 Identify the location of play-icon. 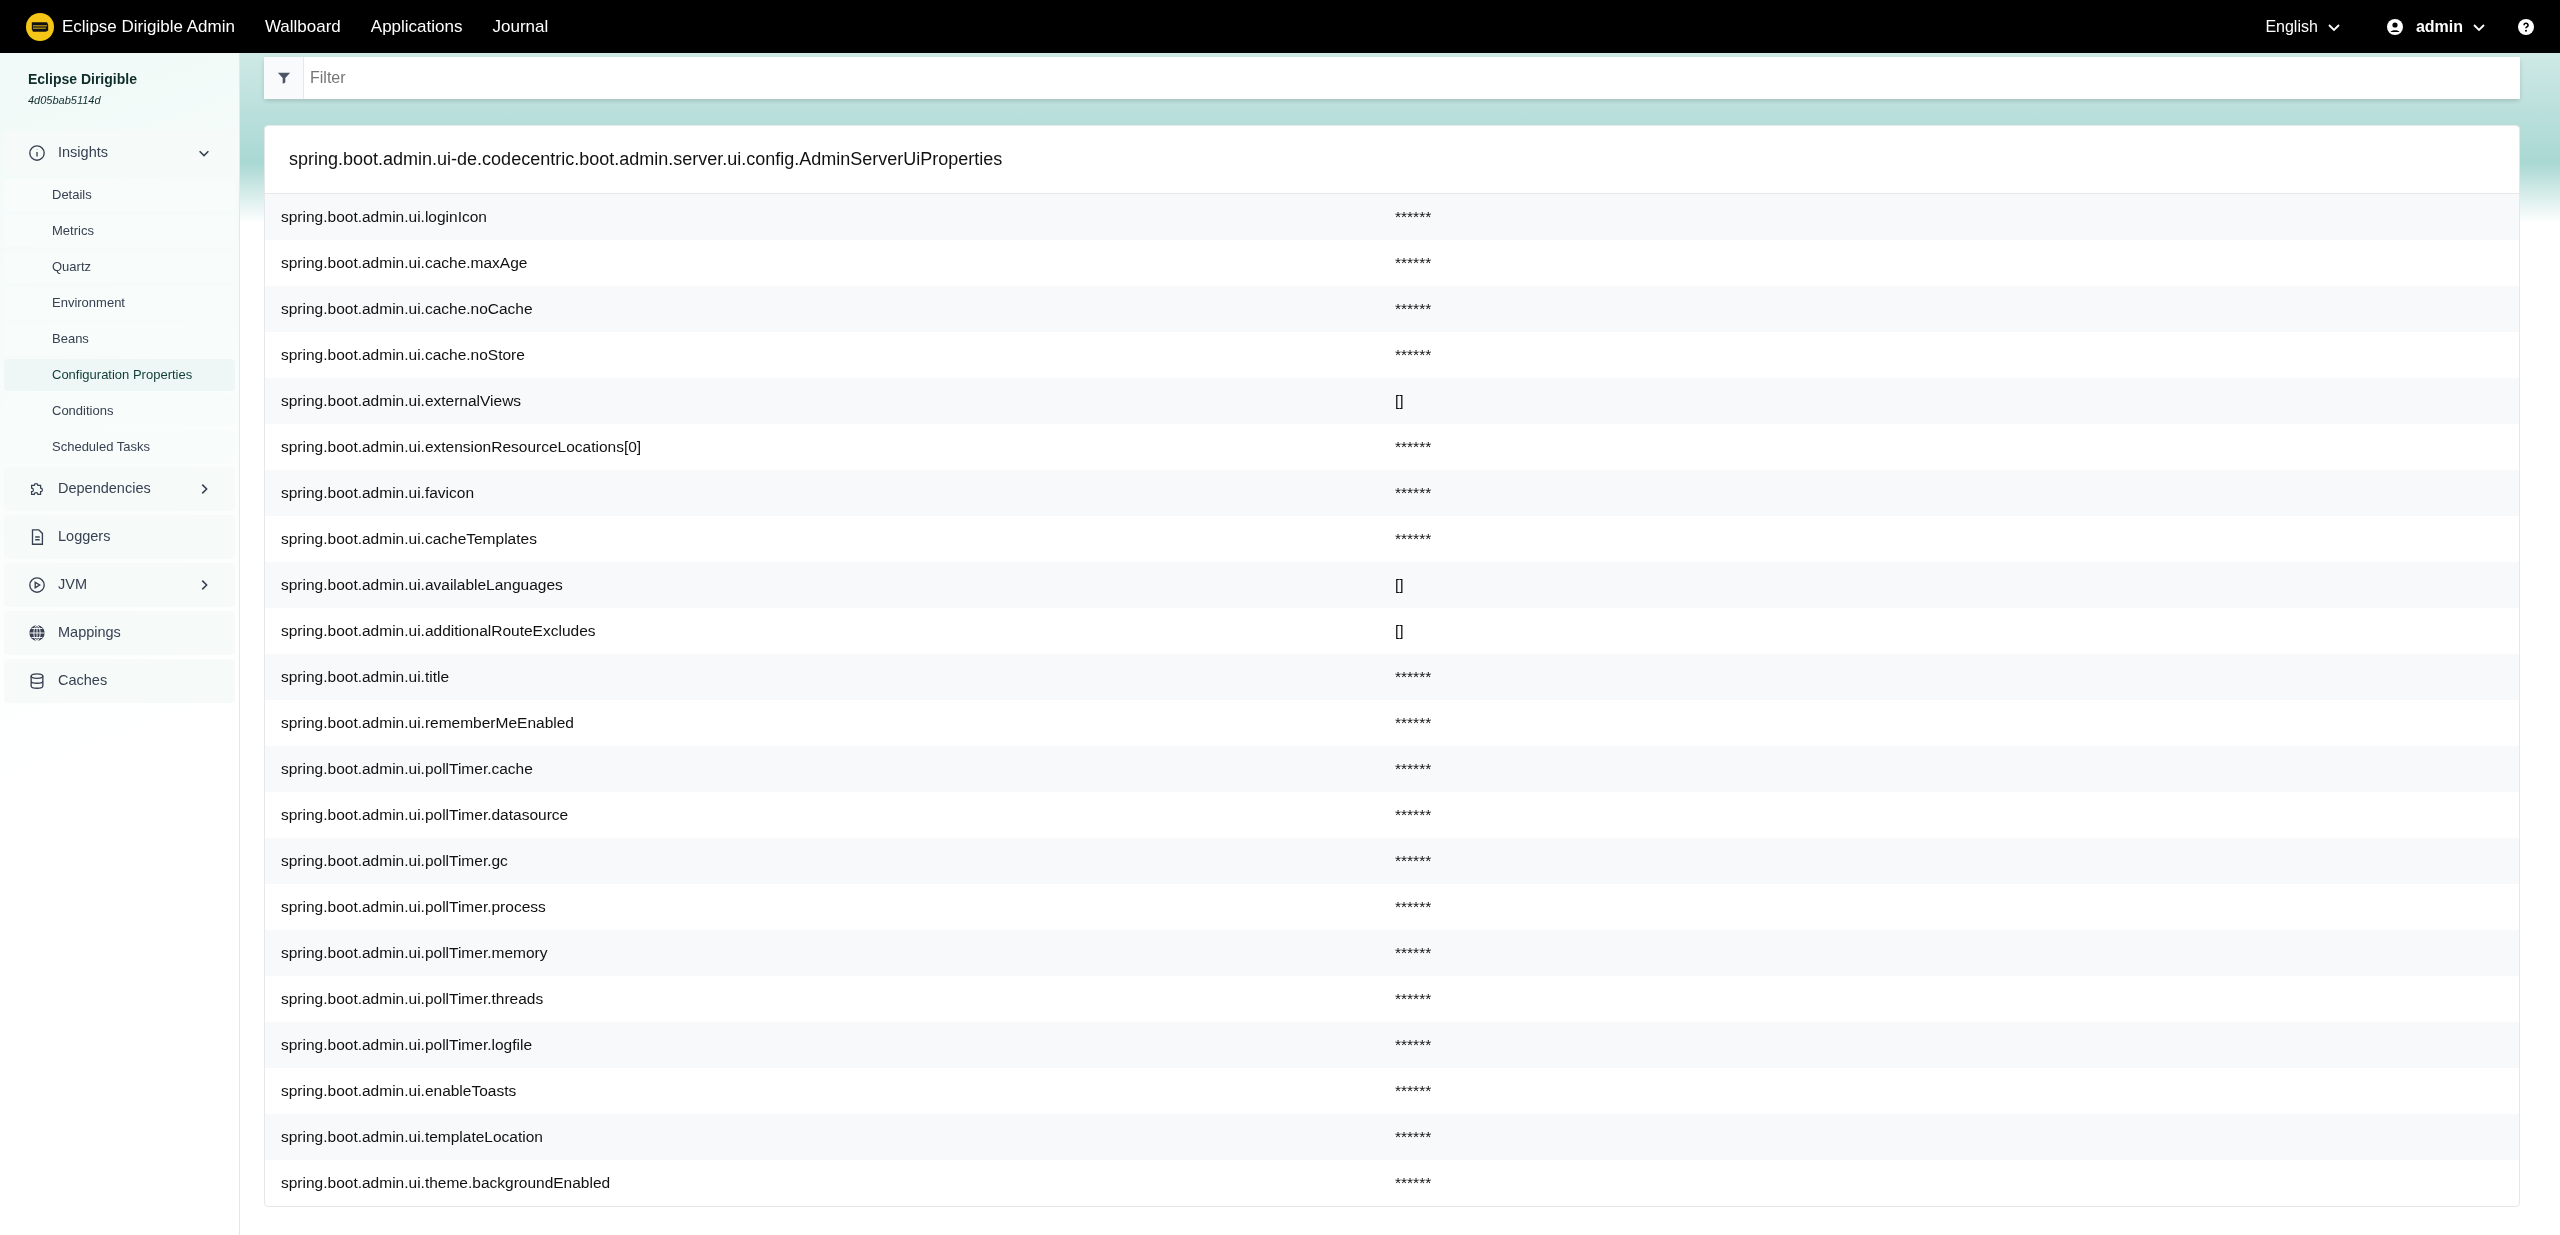
(37, 584).